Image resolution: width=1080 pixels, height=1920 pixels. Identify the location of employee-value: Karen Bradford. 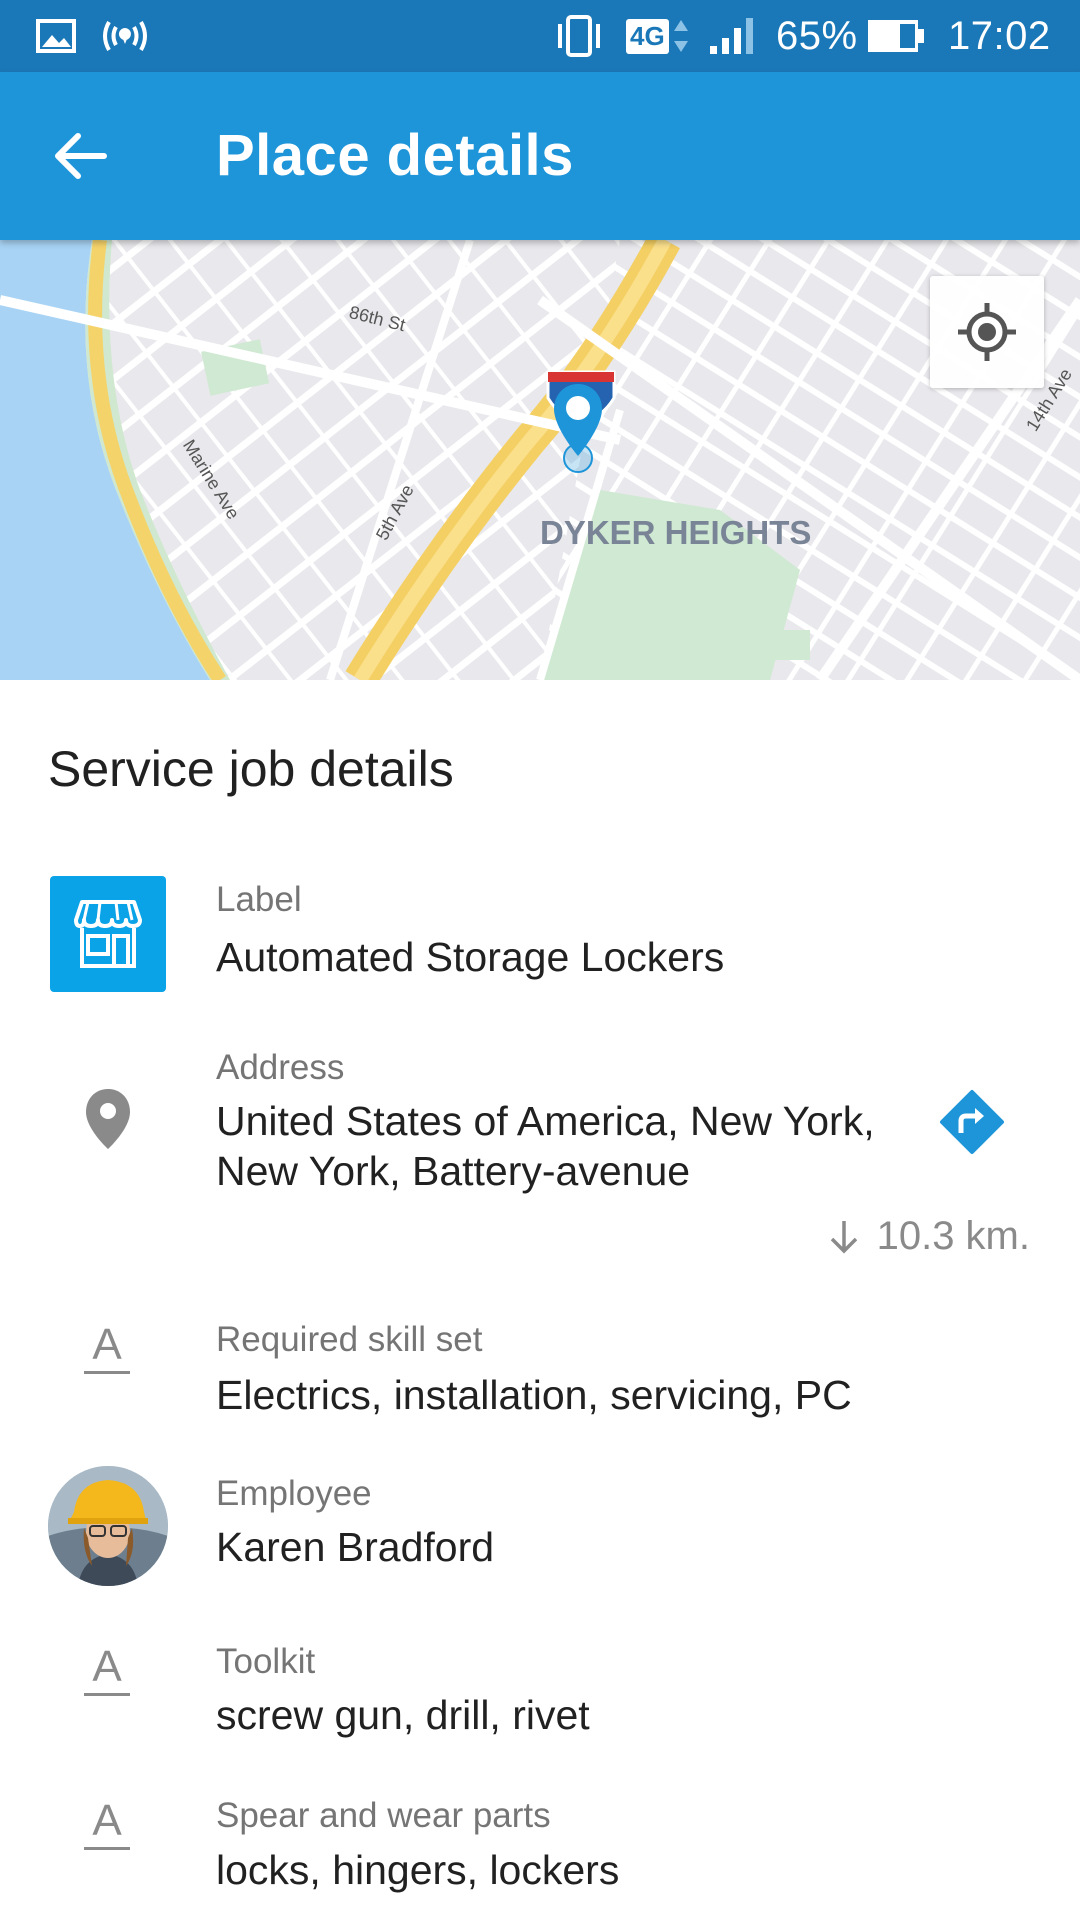
(355, 1547).